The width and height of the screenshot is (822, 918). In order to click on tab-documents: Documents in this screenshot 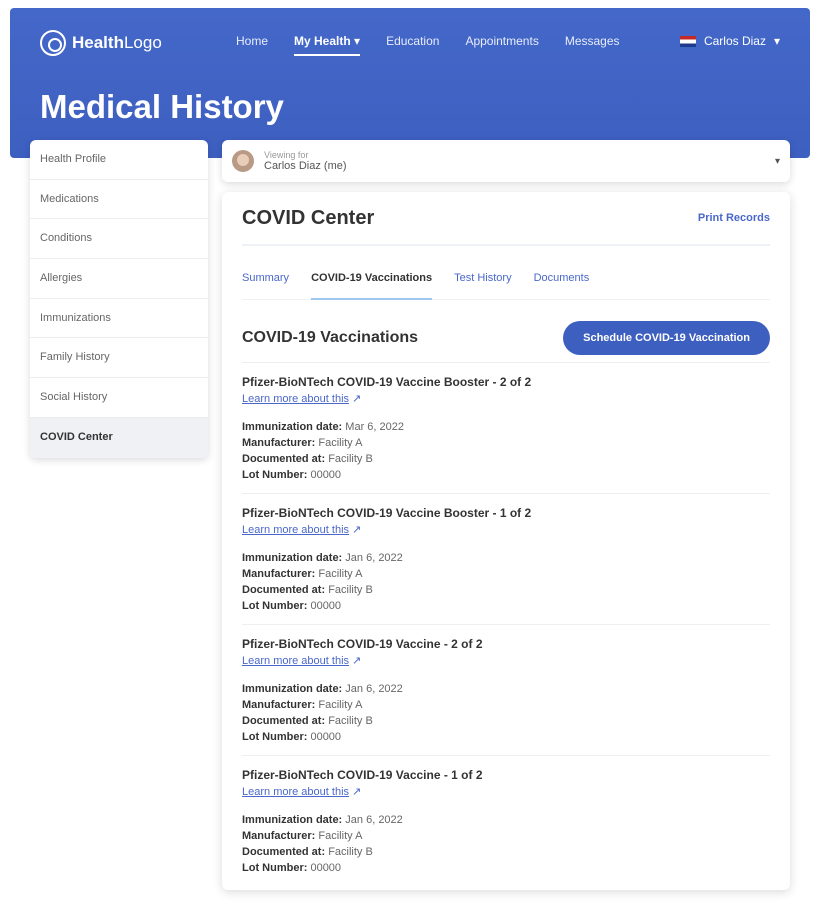, I will do `click(562, 284)`.